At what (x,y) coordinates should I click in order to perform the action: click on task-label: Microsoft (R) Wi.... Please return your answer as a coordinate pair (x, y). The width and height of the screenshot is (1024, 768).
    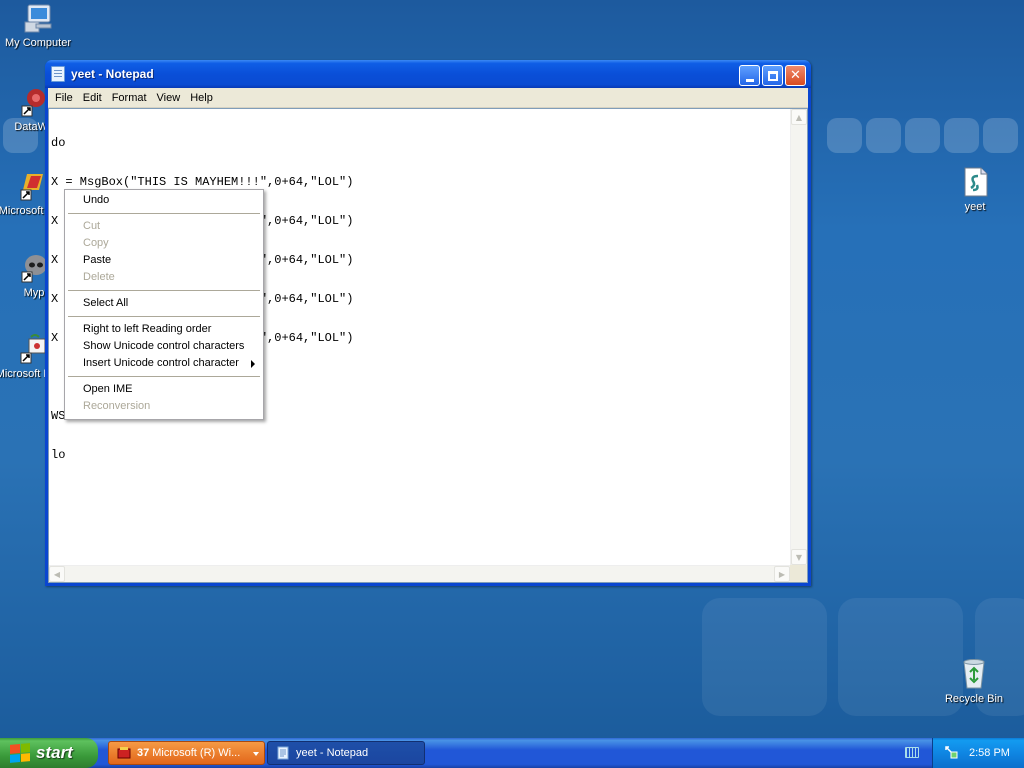
    Looking at the image, I should click on (196, 753).